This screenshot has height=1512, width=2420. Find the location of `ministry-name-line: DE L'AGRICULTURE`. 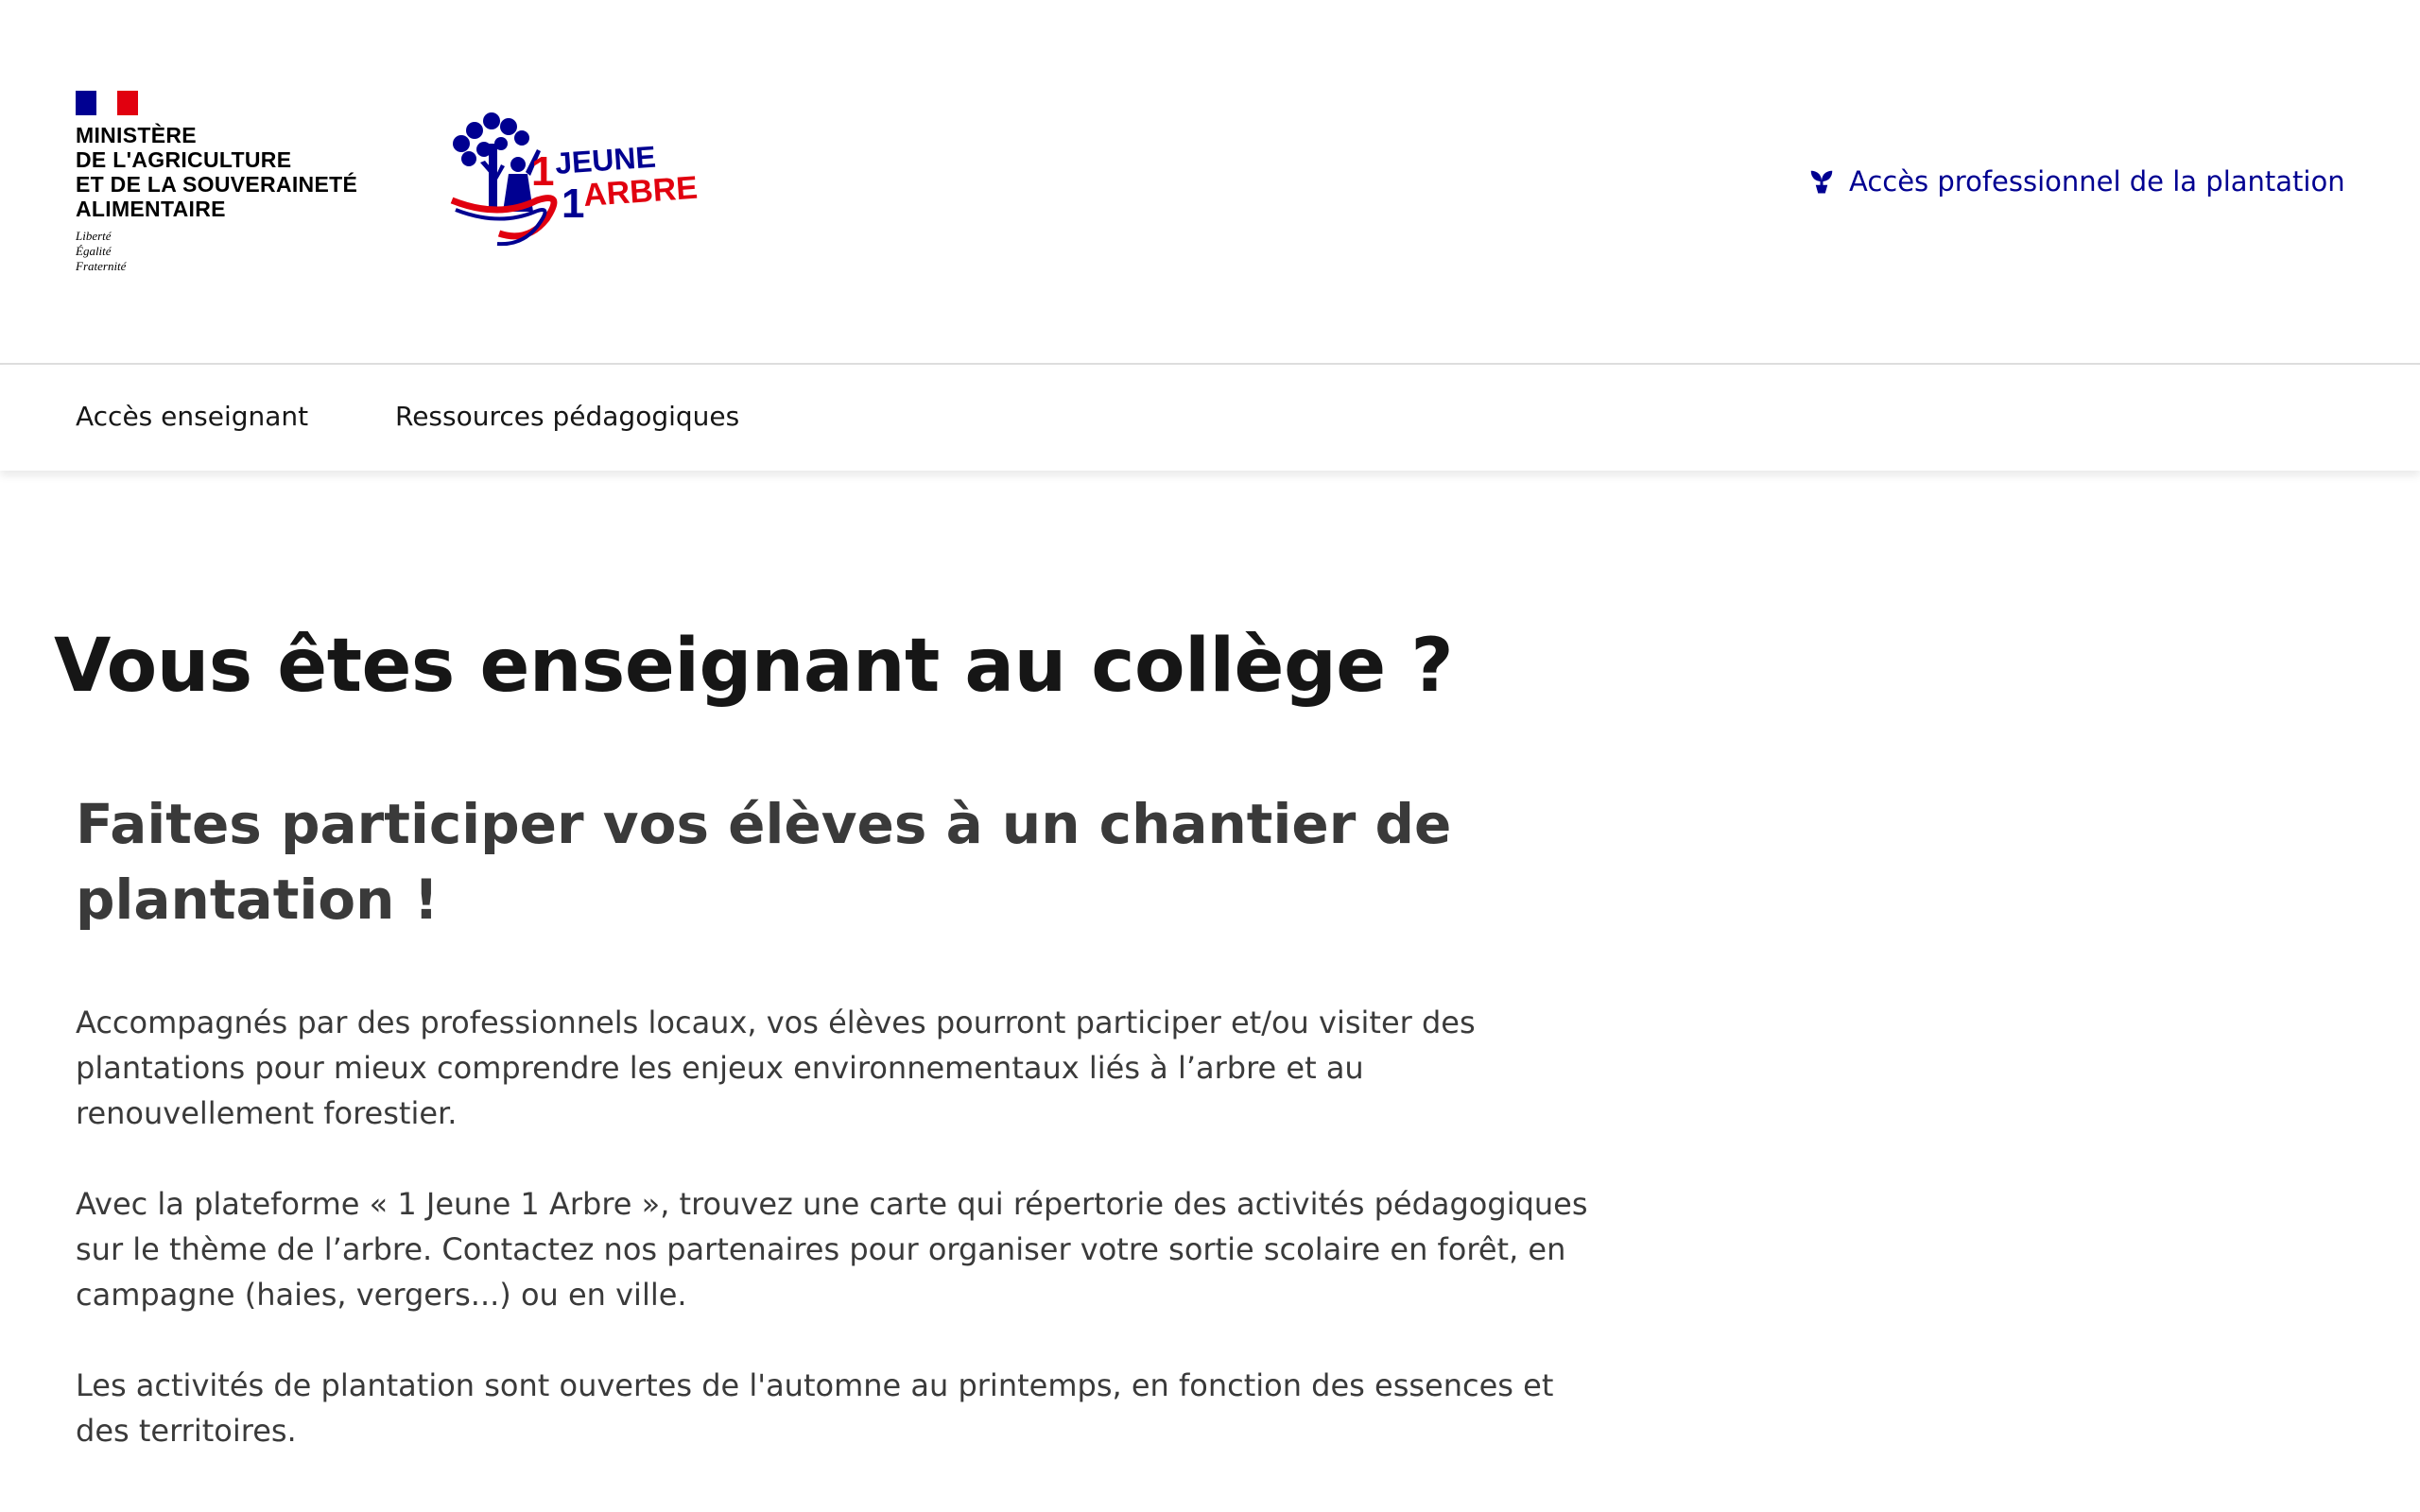

ministry-name-line: DE L'AGRICULTURE is located at coordinates (184, 159).